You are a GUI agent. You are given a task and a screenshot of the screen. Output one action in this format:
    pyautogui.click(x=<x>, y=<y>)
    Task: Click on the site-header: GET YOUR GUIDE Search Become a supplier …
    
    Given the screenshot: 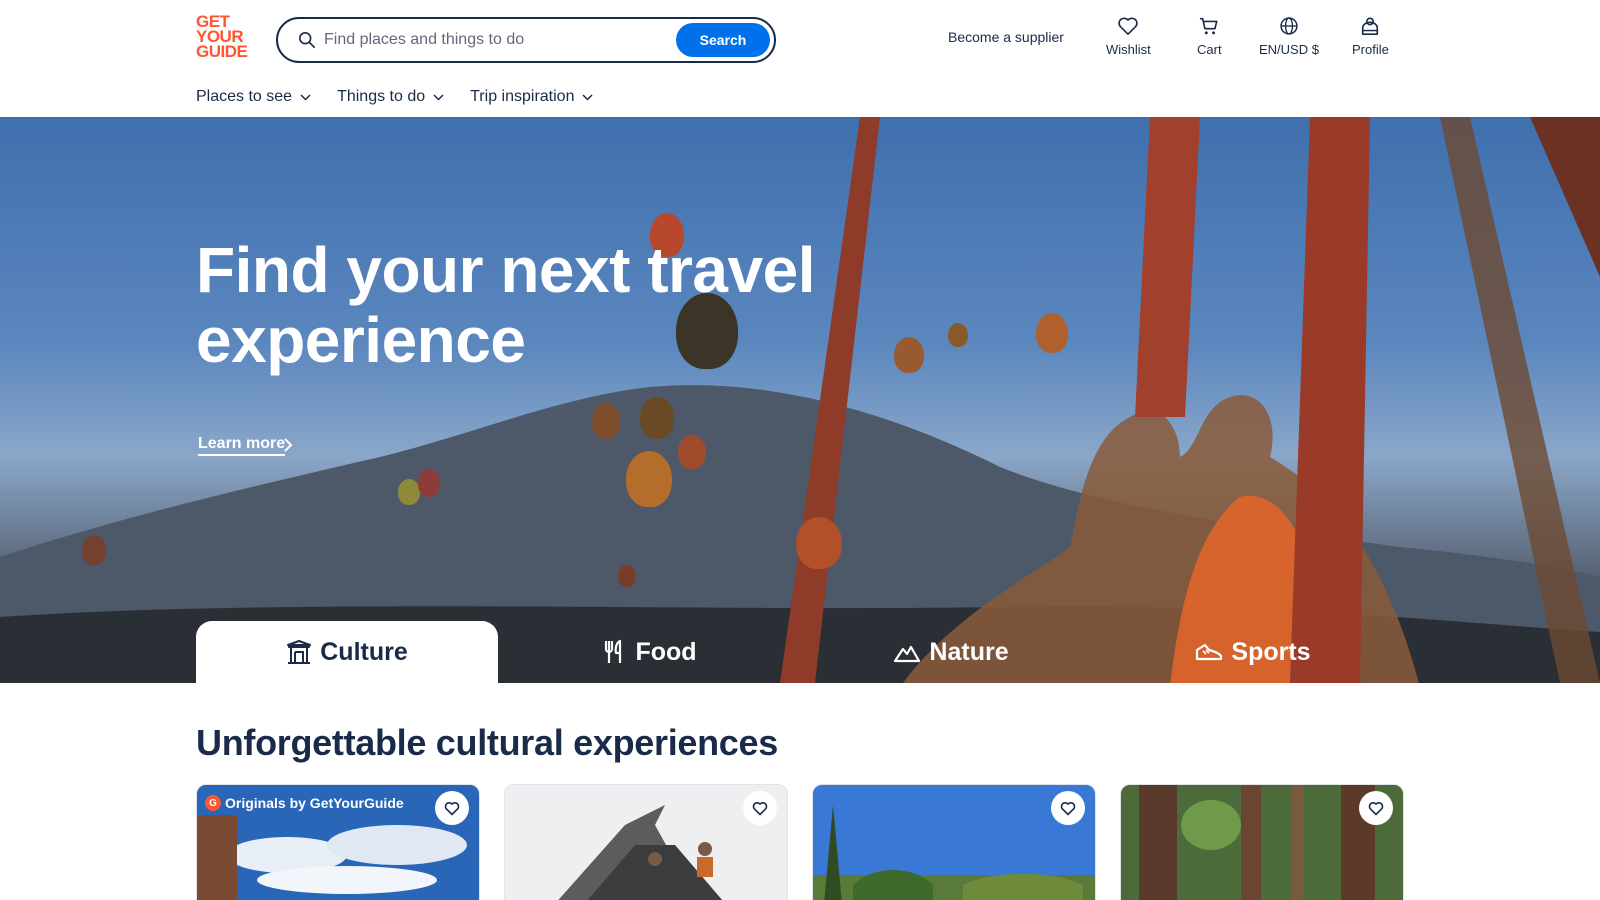 What is the action you would take?
    pyautogui.click(x=800, y=58)
    